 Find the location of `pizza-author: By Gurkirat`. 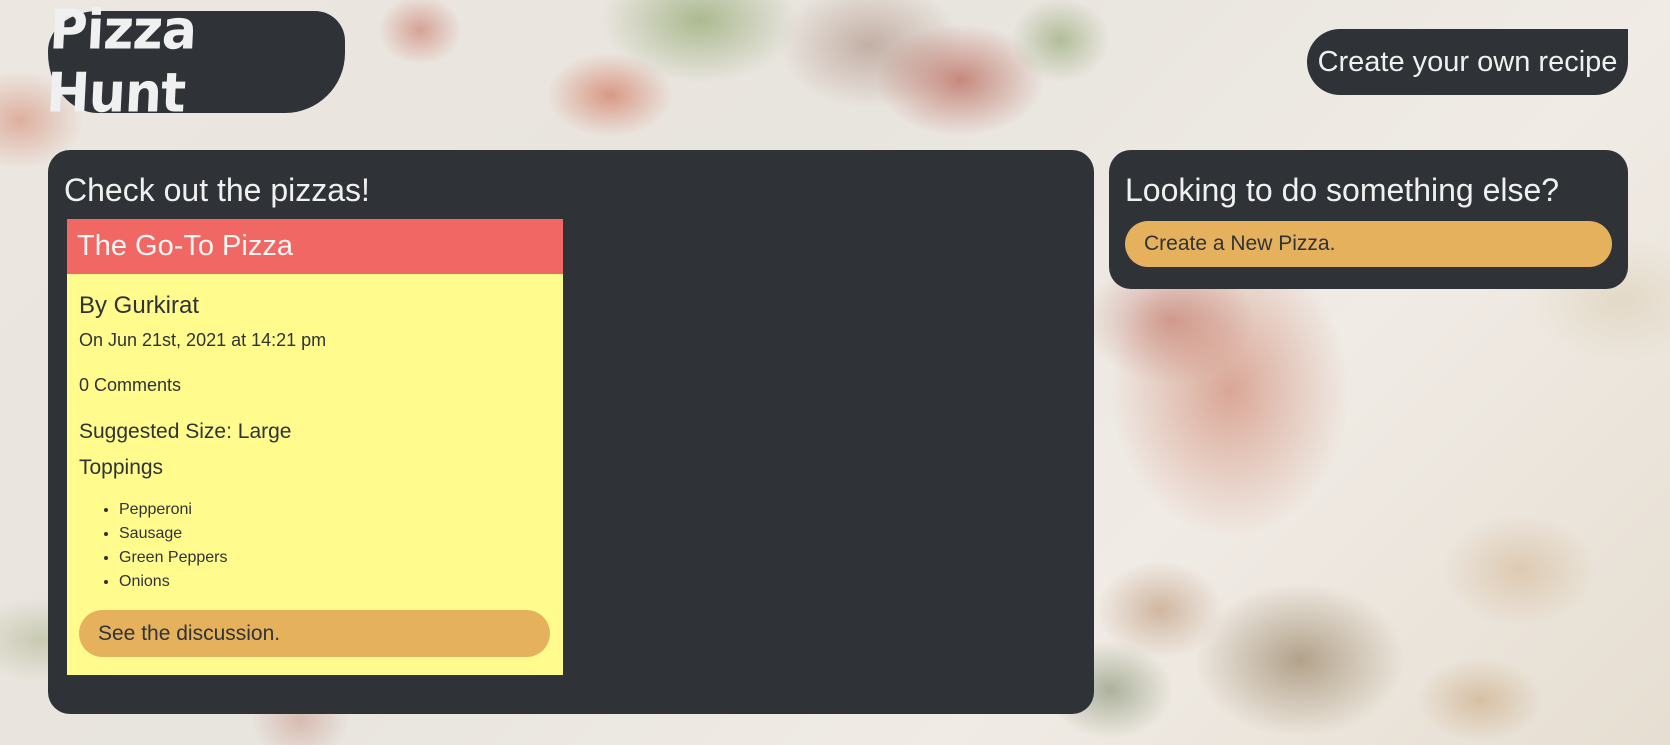

pizza-author: By Gurkirat is located at coordinates (139, 305).